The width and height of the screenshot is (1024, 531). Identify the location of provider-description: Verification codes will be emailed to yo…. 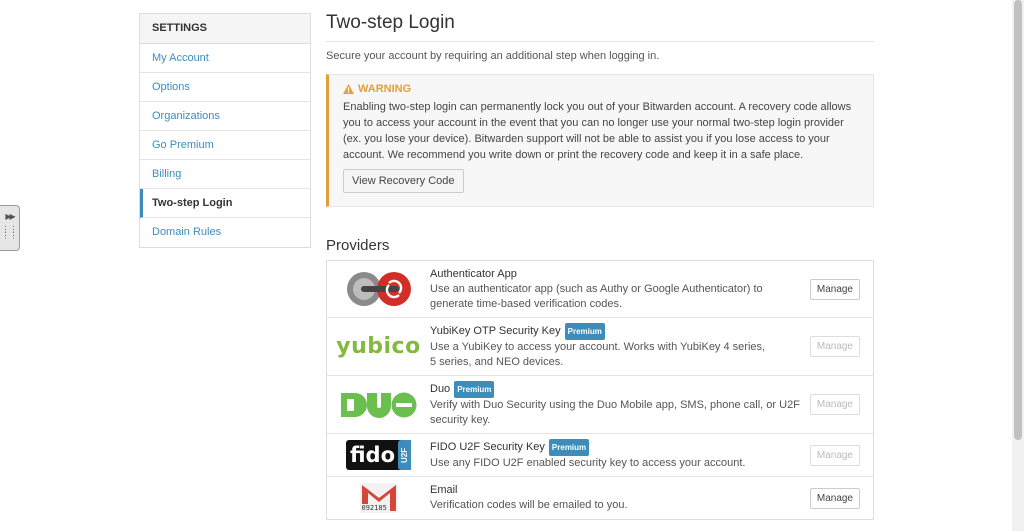
(529, 505).